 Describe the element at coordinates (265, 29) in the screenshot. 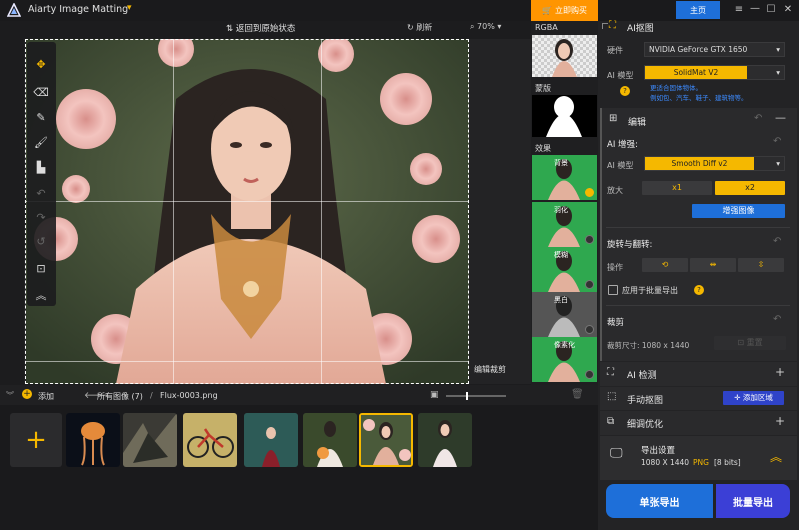

I see `revert-label: 返回到原始状态` at that location.